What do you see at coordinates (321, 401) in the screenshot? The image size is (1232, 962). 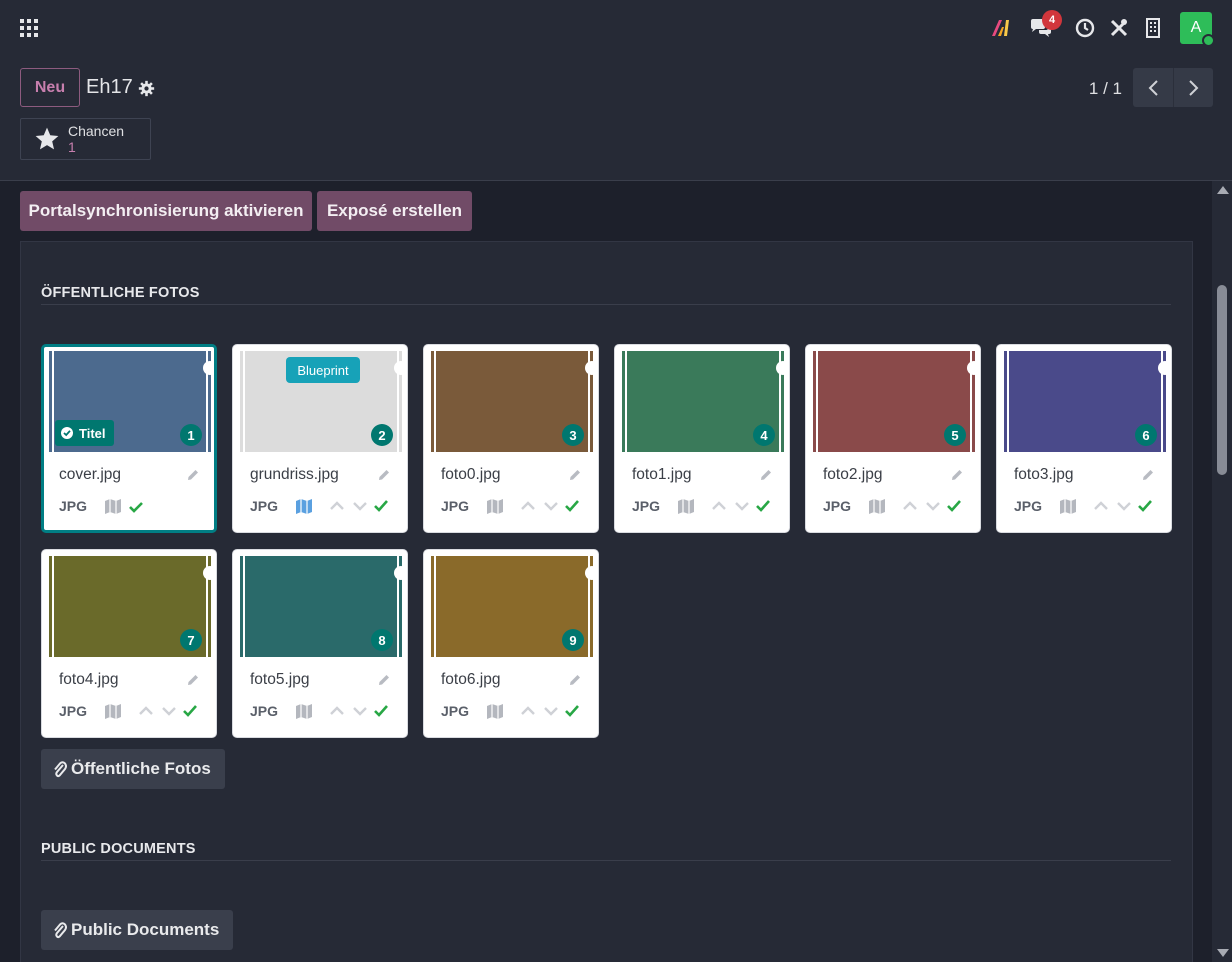 I see `photo-thumbnail: 2 Blueprint` at bounding box center [321, 401].